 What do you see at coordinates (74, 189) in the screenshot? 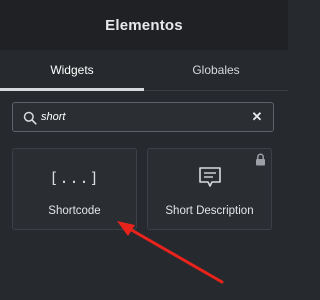
I see `widget-shortcode: [...] Shortcode` at bounding box center [74, 189].